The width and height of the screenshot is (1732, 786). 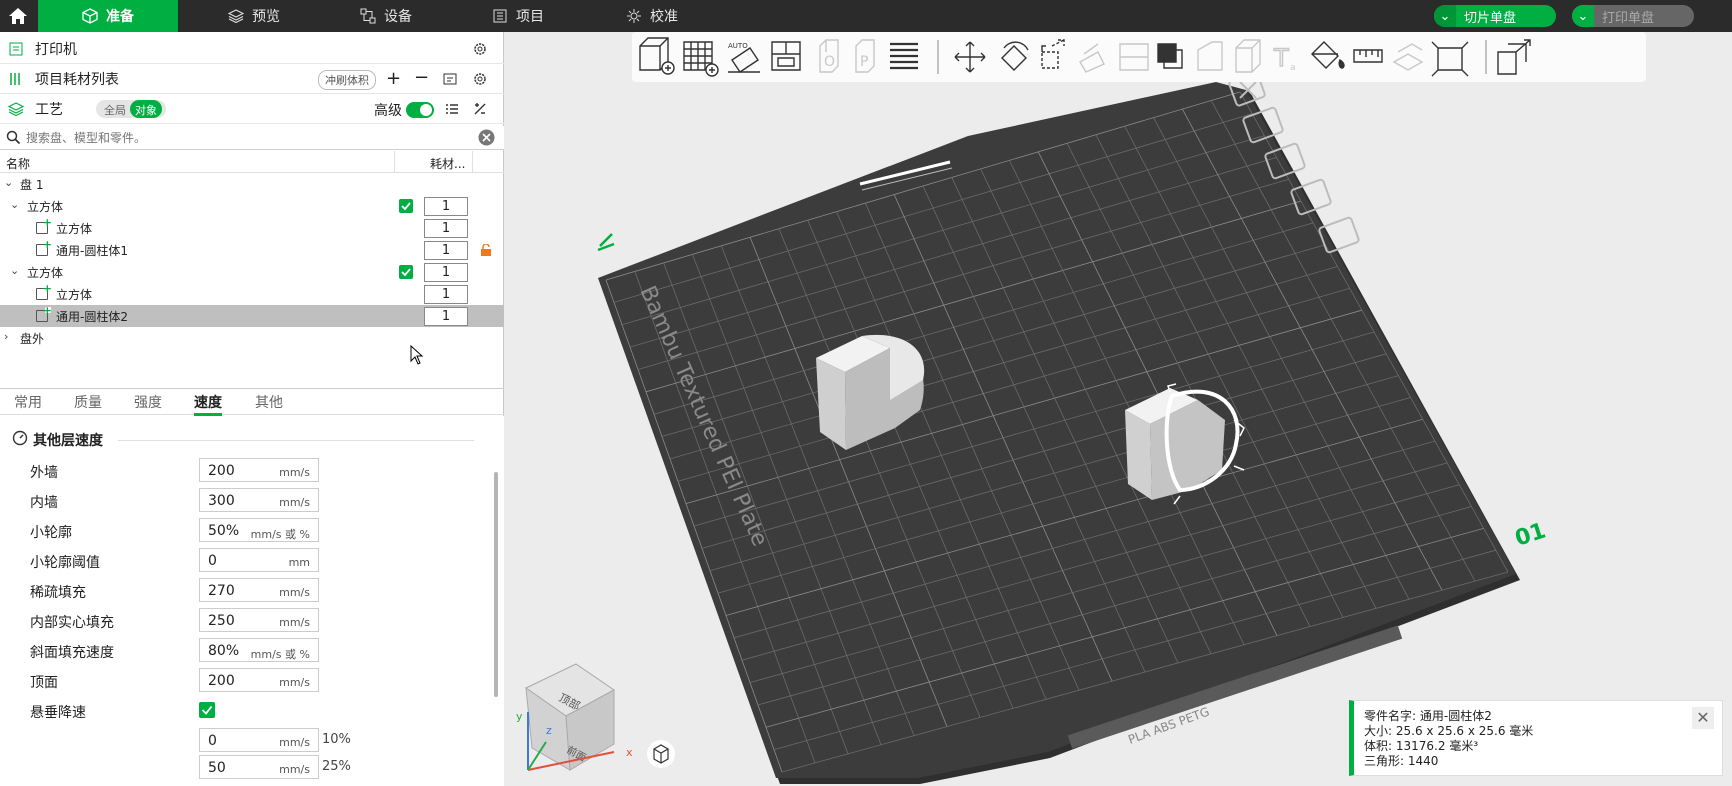 I want to click on clear-icon, so click(x=486, y=137).